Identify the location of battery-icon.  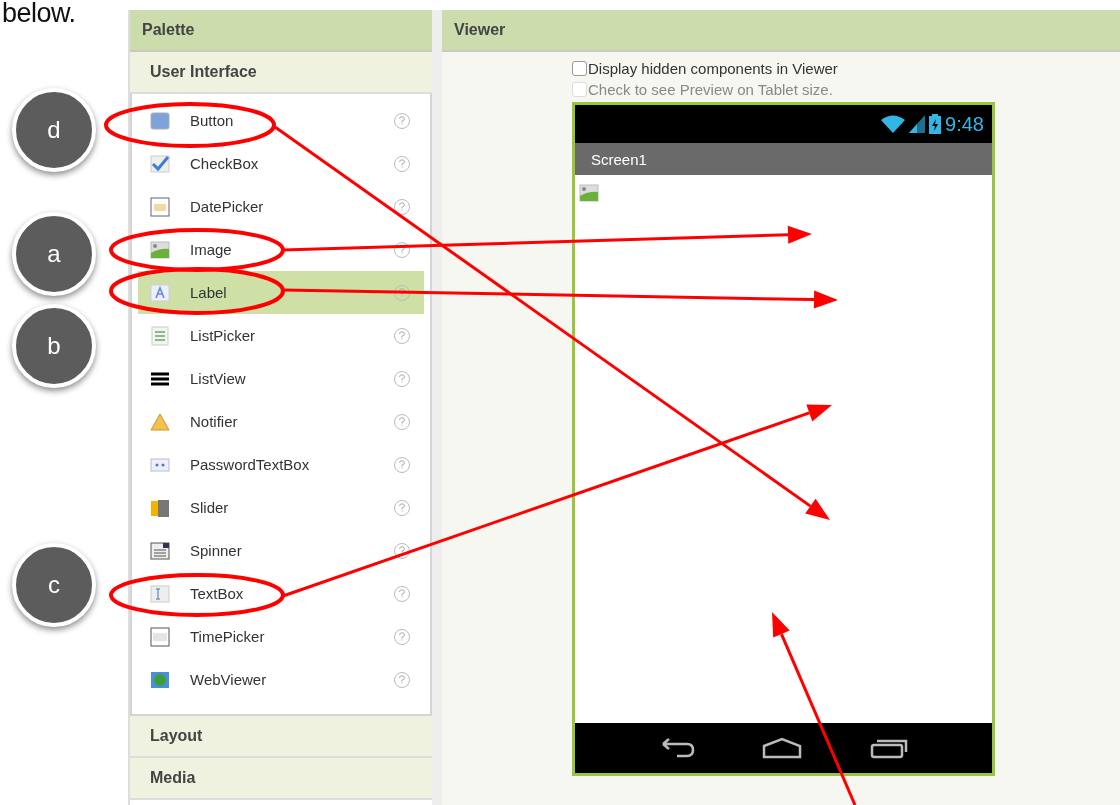
(935, 124).